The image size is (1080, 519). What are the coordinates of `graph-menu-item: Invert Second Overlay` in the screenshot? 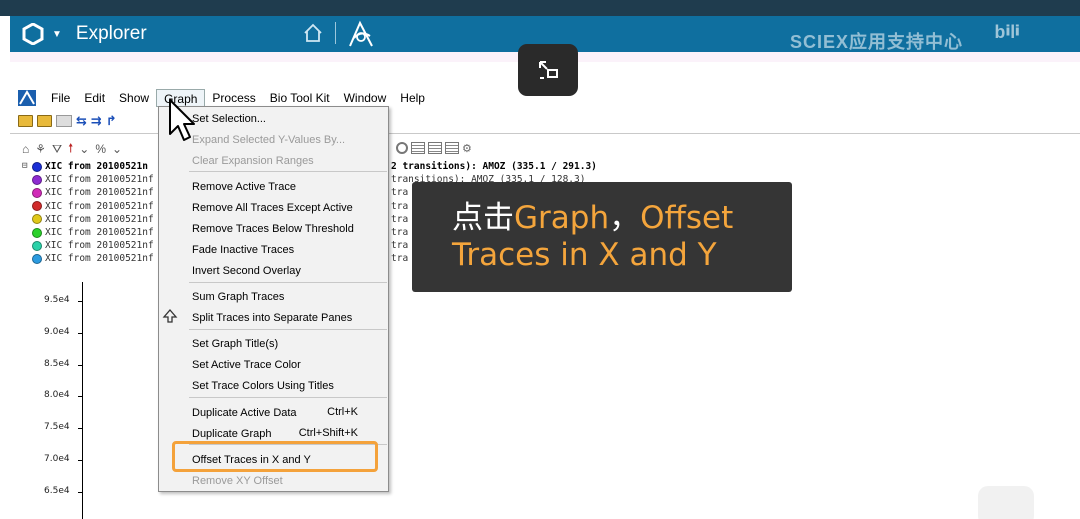 It's located at (246, 271).